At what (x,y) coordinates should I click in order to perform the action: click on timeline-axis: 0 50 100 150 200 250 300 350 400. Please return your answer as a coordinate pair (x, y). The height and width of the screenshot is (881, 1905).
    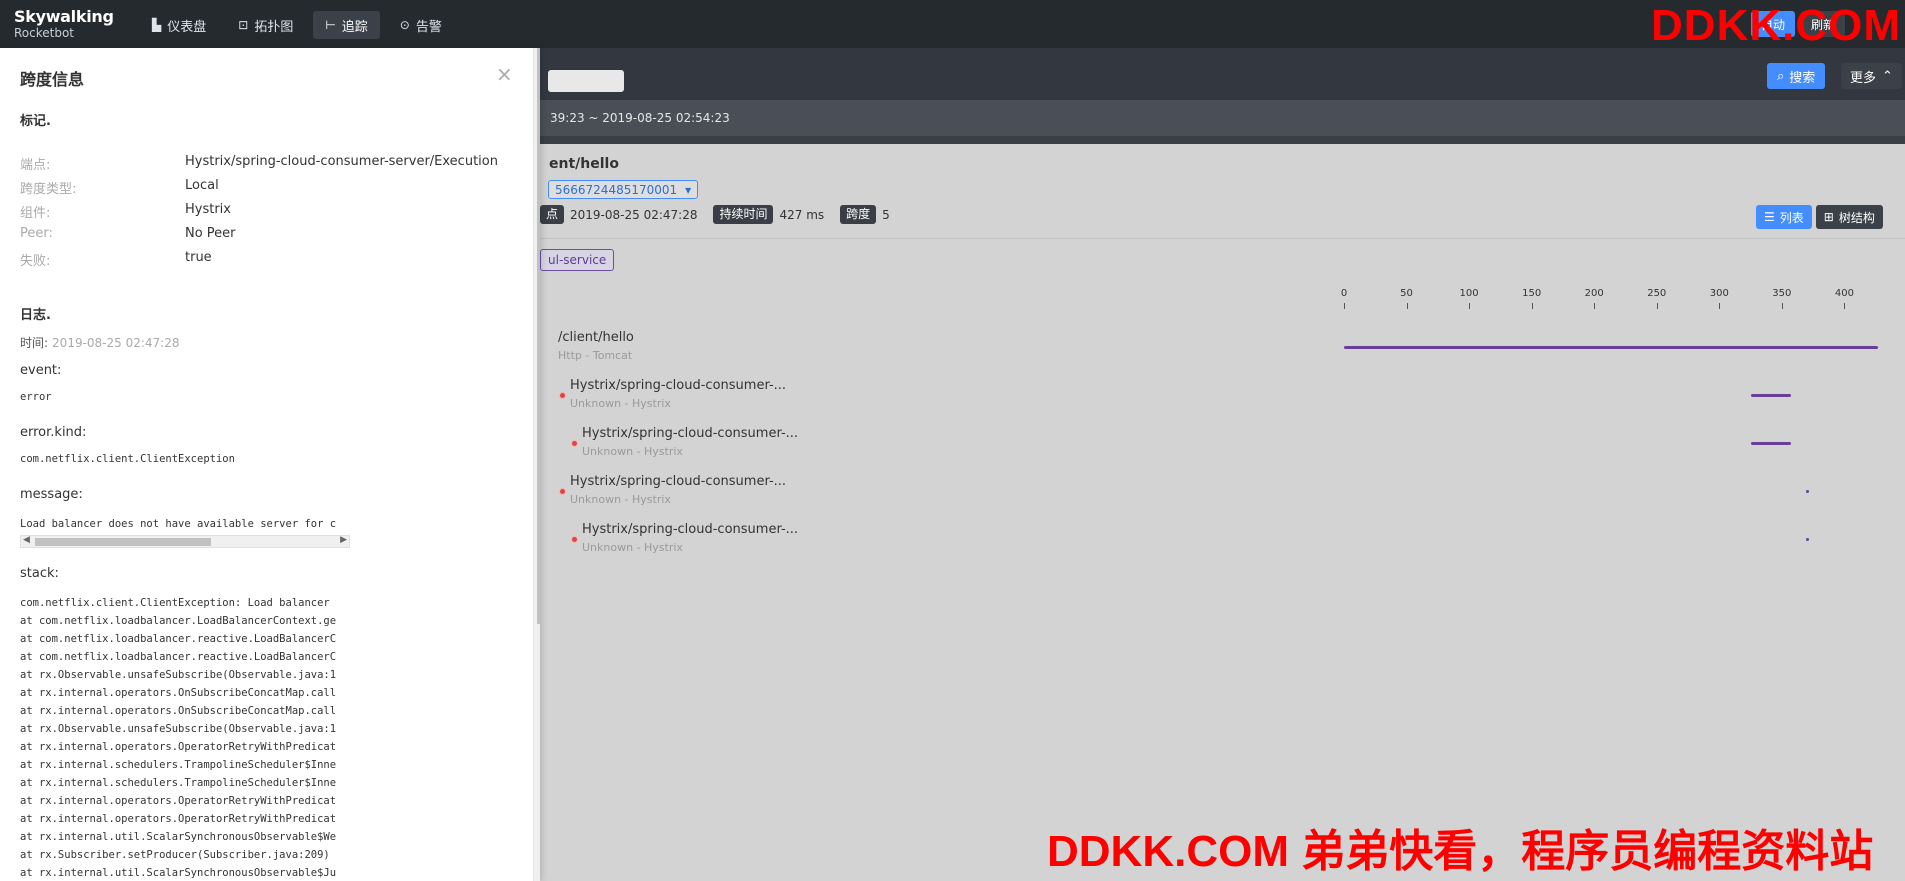
    Looking at the image, I should click on (1614, 298).